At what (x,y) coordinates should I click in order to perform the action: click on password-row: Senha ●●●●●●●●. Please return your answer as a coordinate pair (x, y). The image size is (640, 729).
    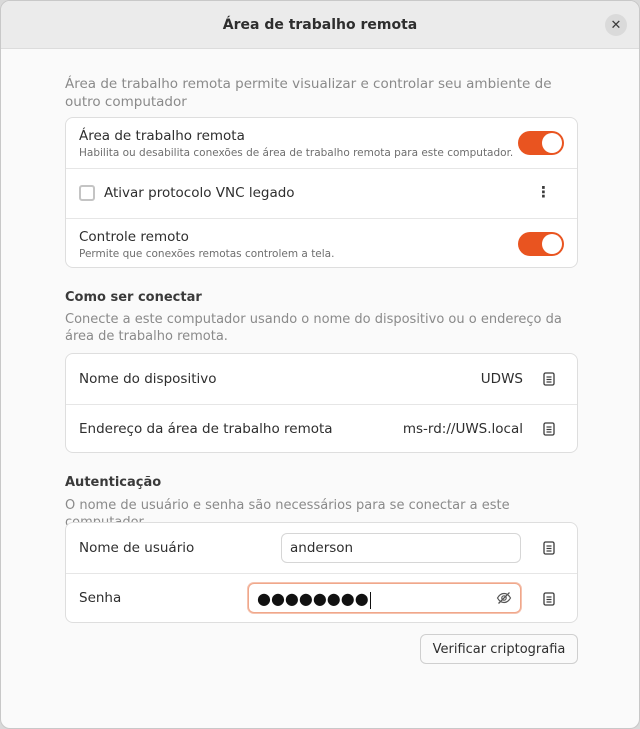
    Looking at the image, I should click on (321, 598).